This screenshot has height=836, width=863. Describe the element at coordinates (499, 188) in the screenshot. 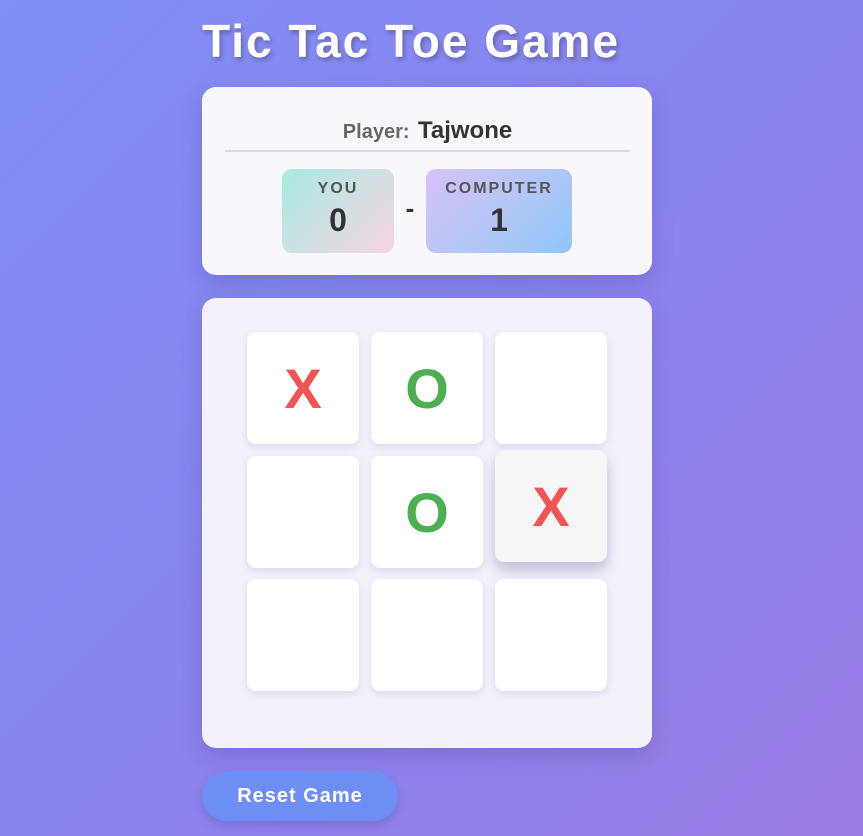

I see `score-computer-label: COMPUTER` at that location.